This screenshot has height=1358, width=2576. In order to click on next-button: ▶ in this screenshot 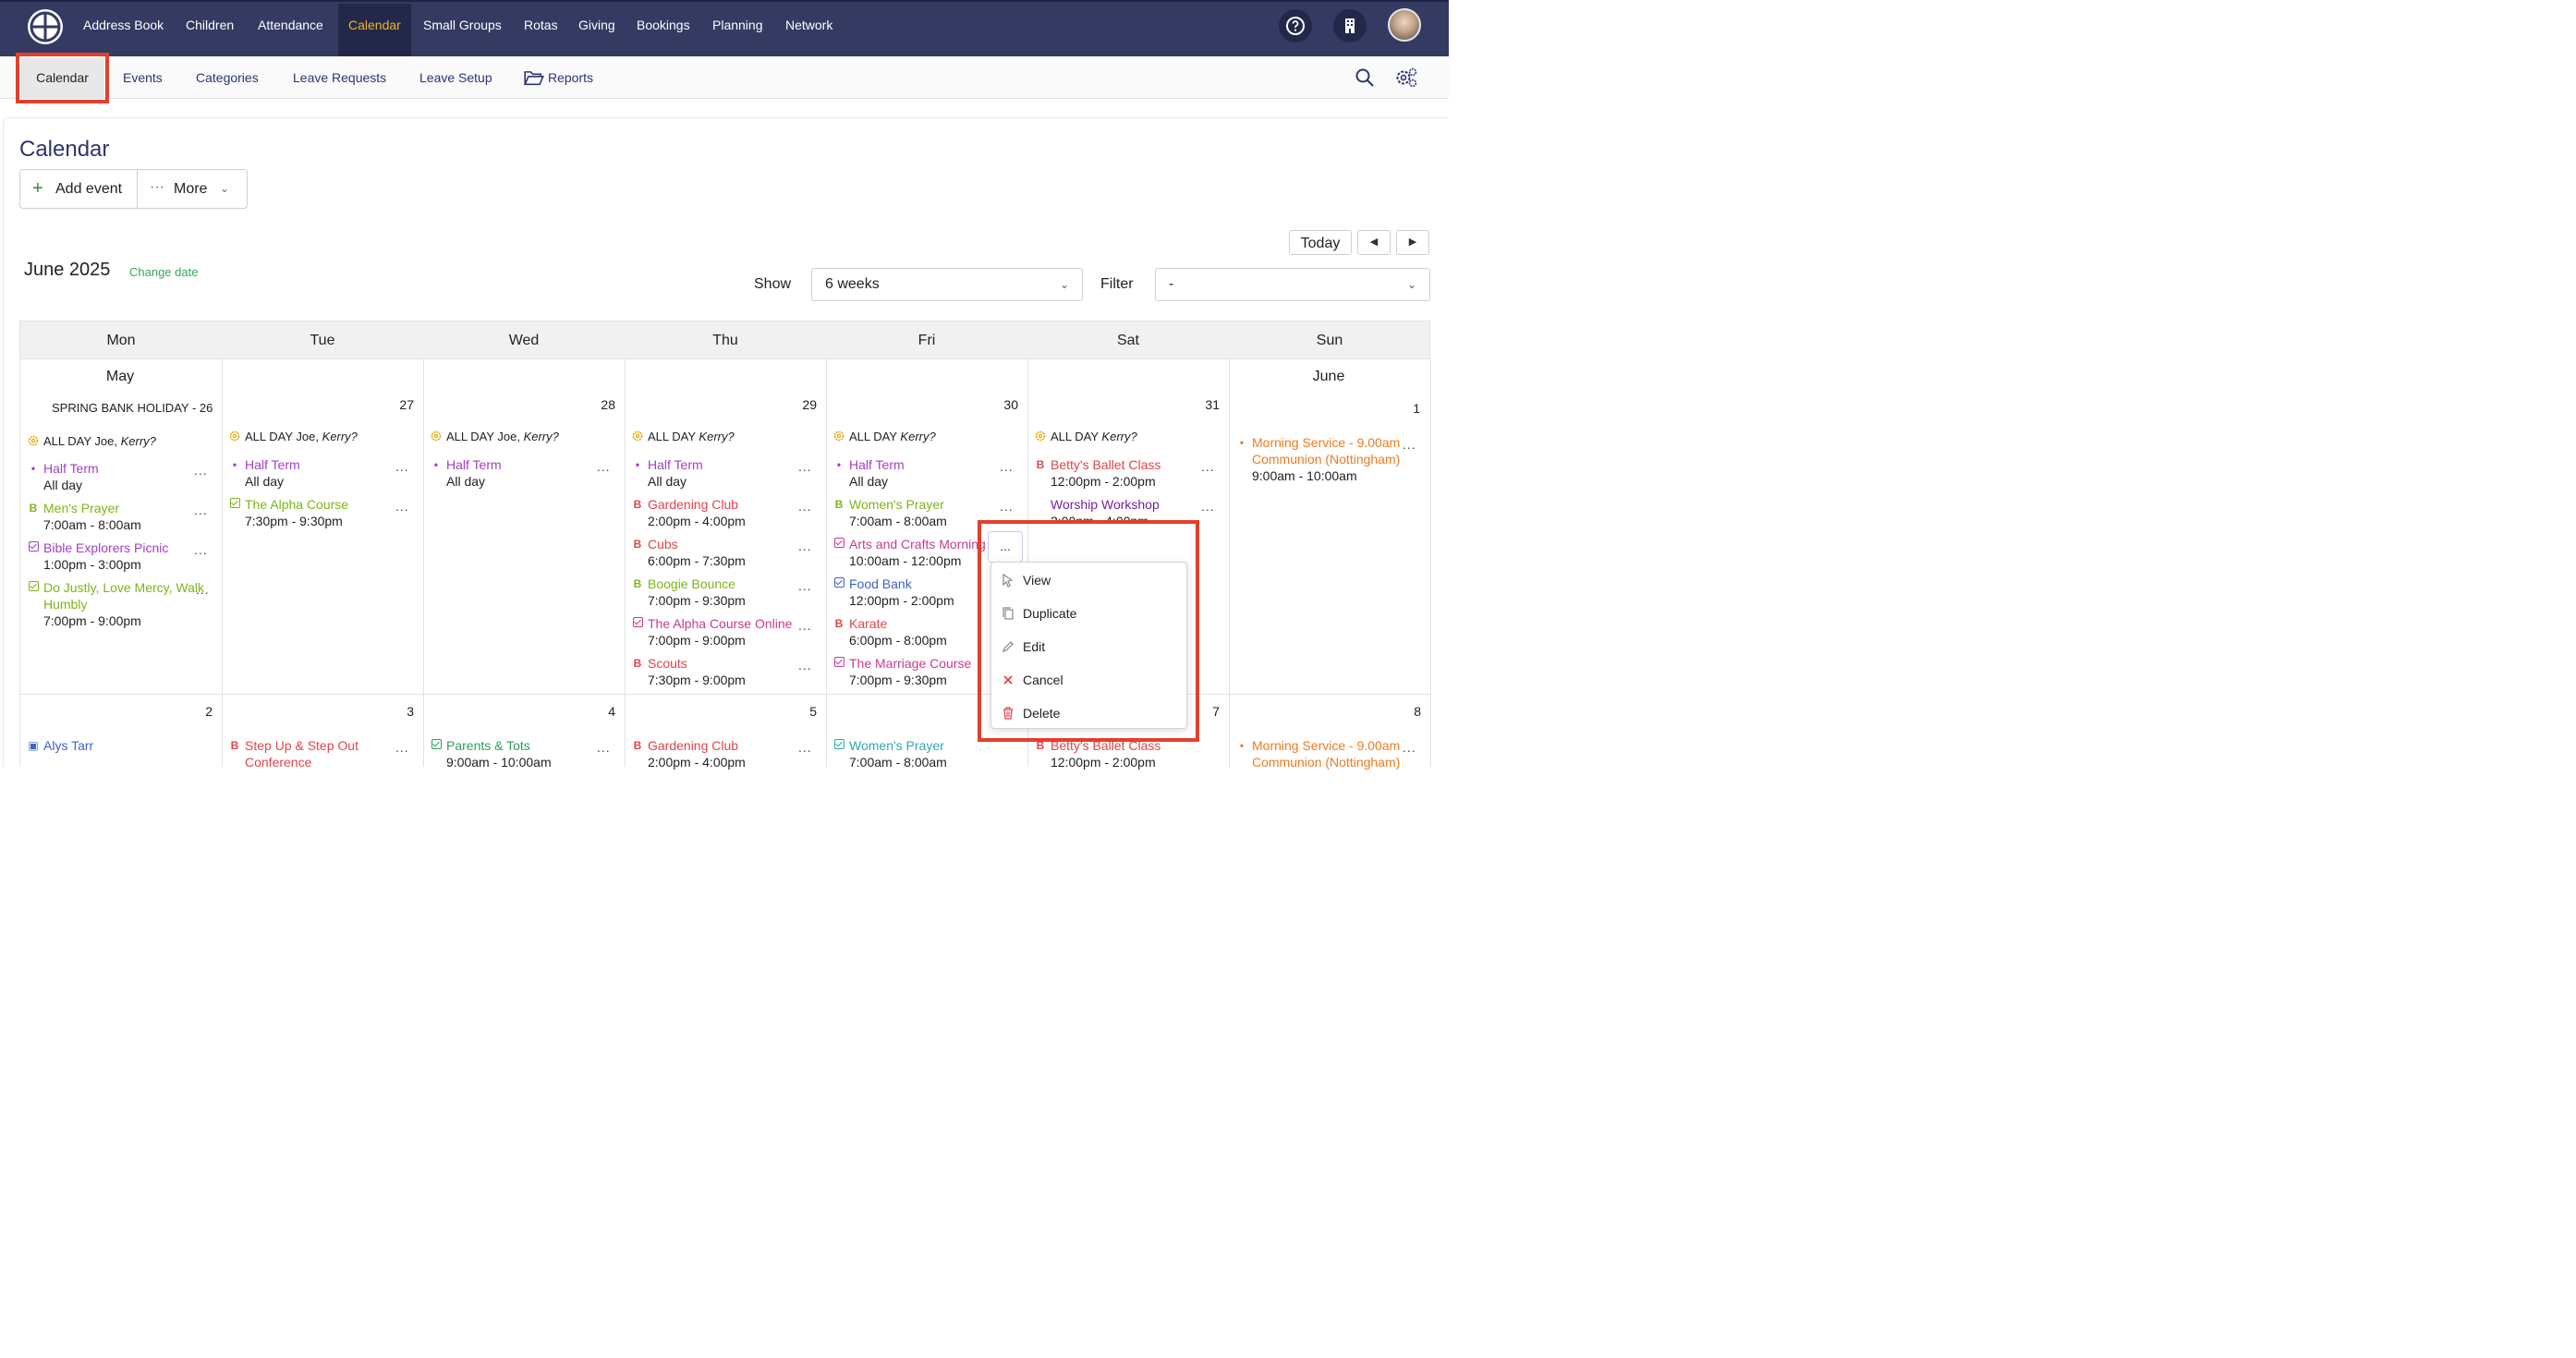, I will do `click(1412, 242)`.